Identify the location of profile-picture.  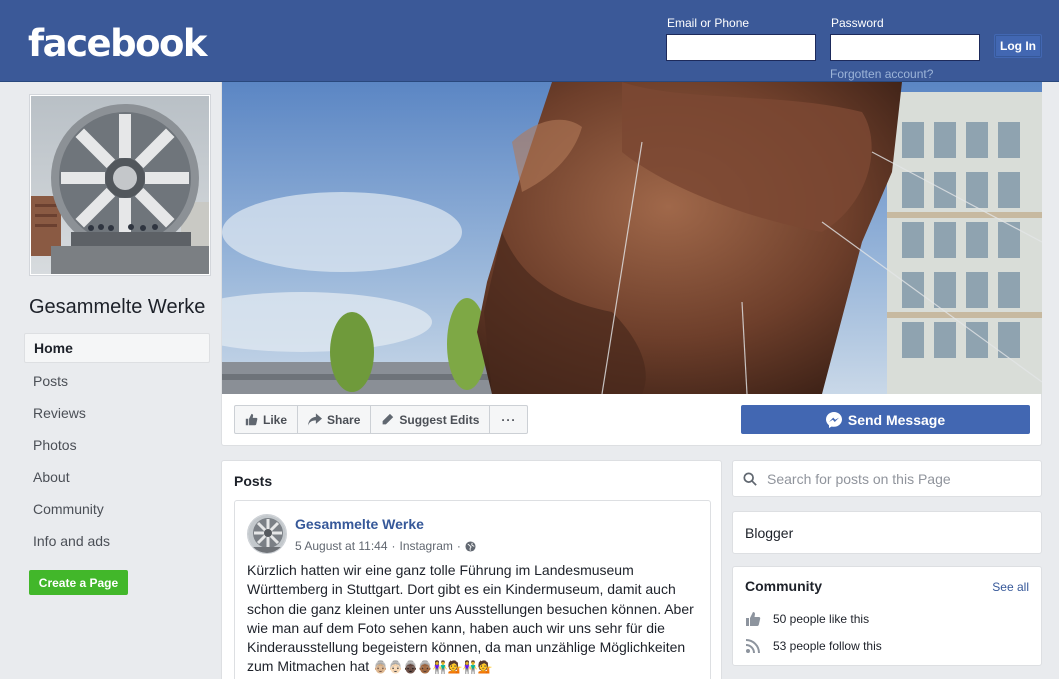
(120, 185).